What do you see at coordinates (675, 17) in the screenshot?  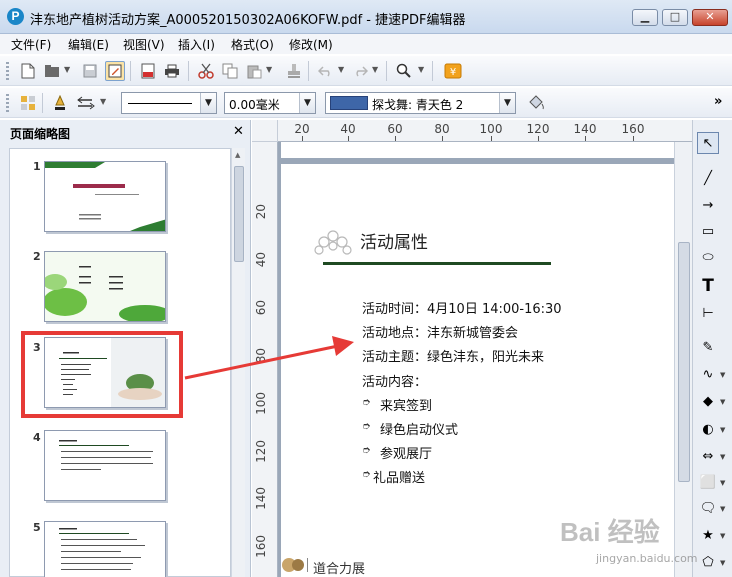 I see `maximize-button: □` at bounding box center [675, 17].